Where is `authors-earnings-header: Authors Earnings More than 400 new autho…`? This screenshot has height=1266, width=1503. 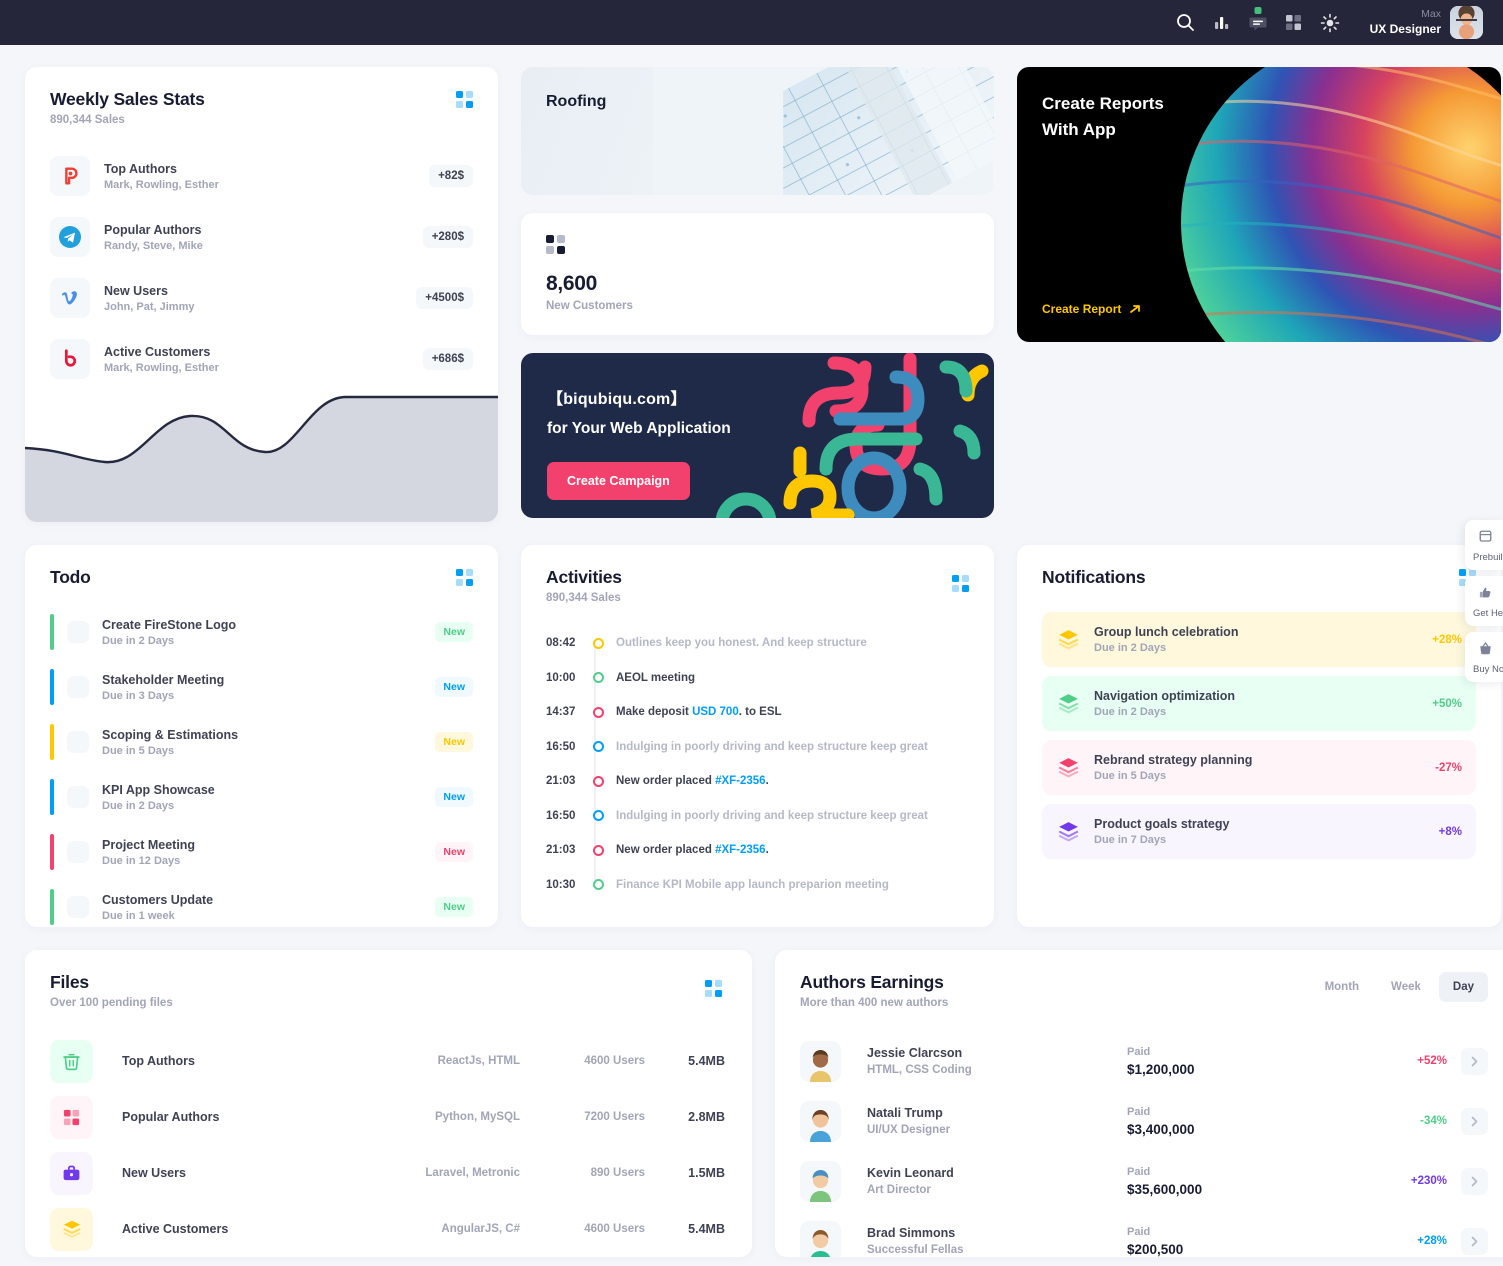
authors-earnings-header: Authors Earnings More than 400 new autho… is located at coordinates (1139, 979).